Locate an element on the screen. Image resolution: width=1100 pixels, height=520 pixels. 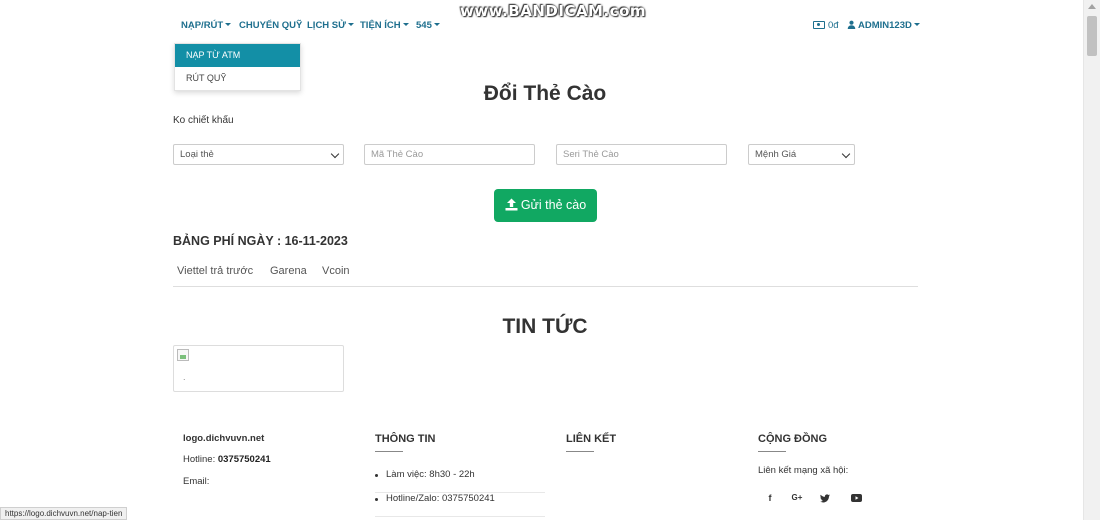
card-type-select: Loại thẻ is located at coordinates (258, 154).